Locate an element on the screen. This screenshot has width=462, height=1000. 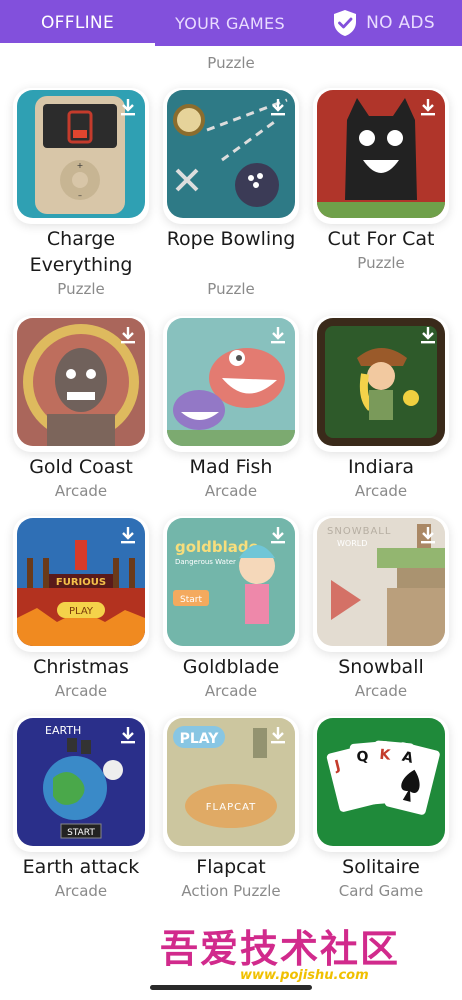
game-thumbnail: PLAY FLAPCAT is located at coordinates (231, 782).